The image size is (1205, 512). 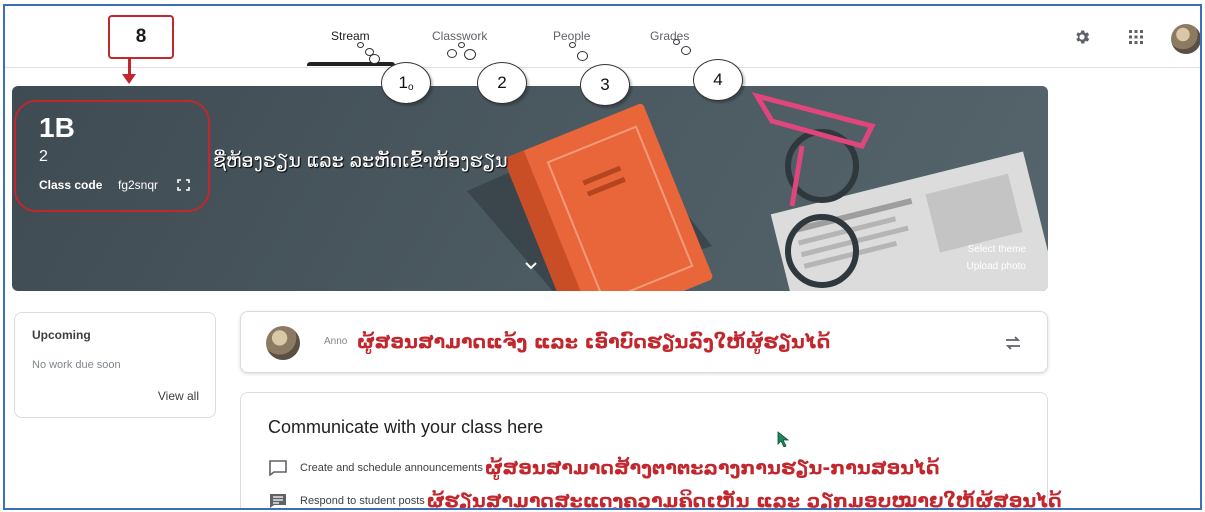 I want to click on chevron-down-icon, so click(x=531, y=266).